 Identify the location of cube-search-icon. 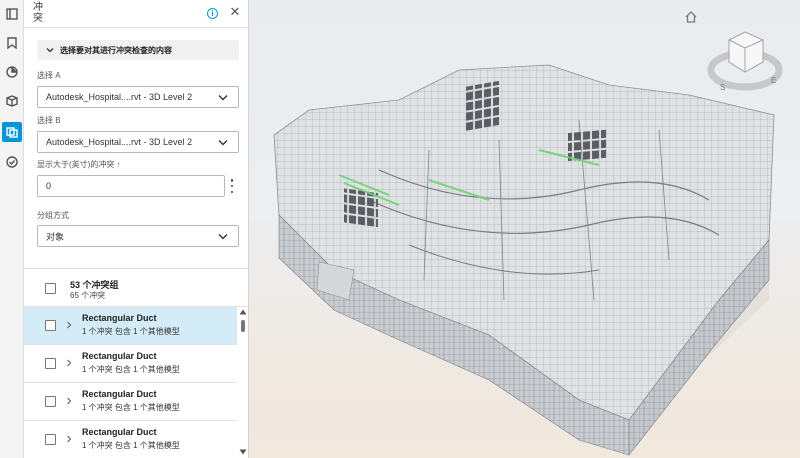
(12, 101).